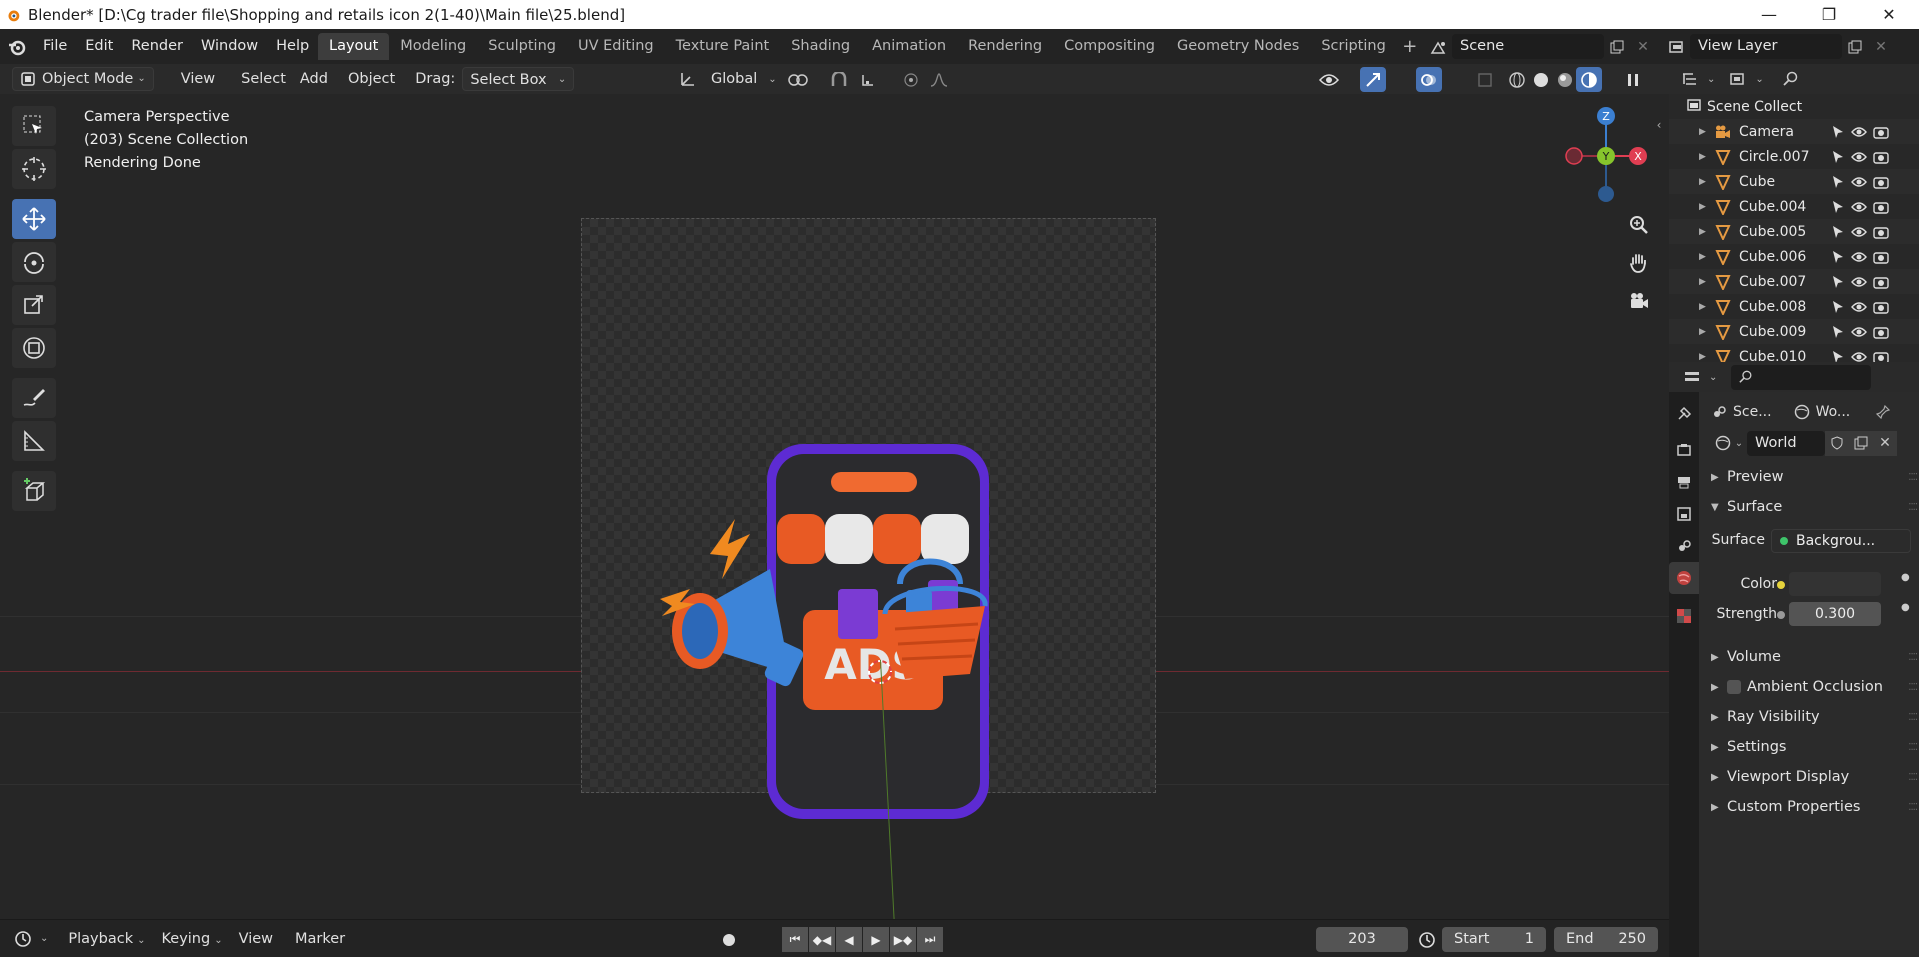  What do you see at coordinates (34, 219) in the screenshot?
I see `move-tool` at bounding box center [34, 219].